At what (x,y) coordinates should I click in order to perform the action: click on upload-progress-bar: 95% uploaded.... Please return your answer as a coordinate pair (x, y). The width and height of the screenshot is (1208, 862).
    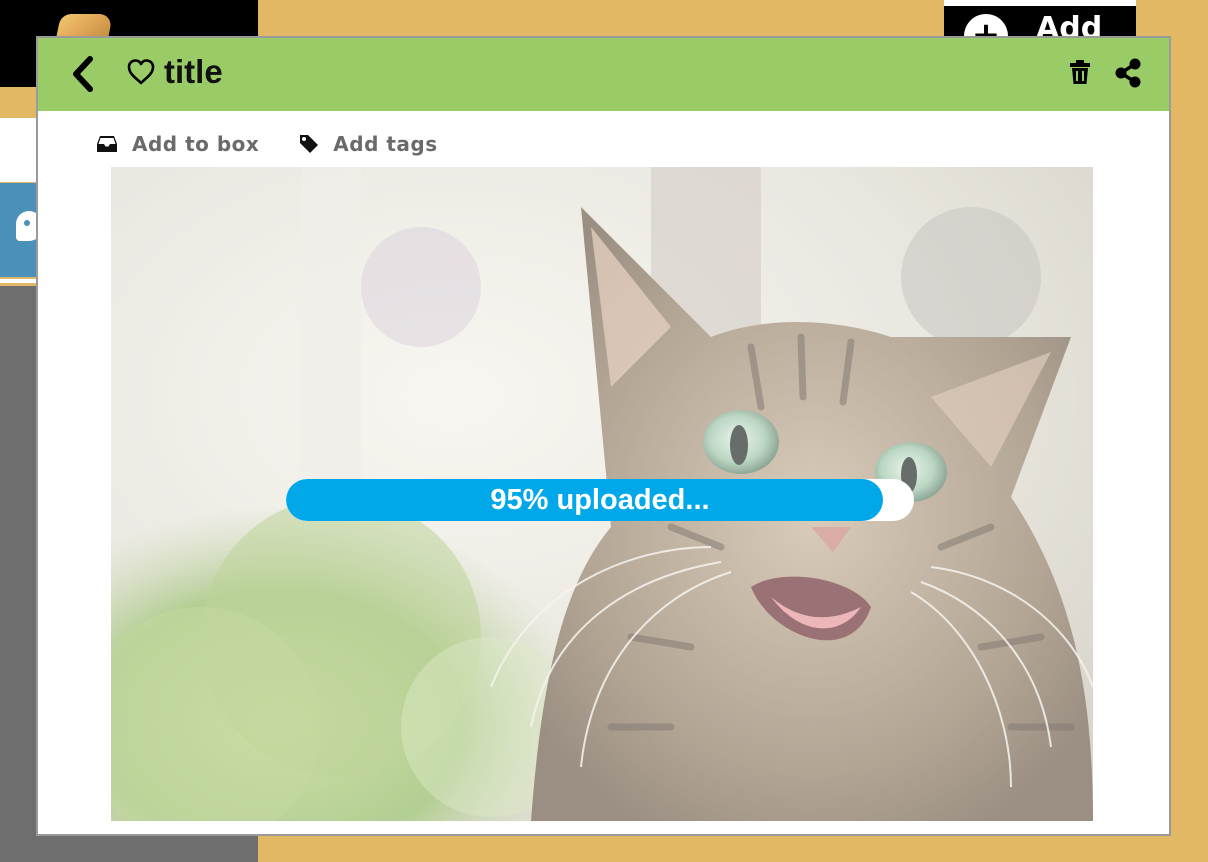
    Looking at the image, I should click on (600, 500).